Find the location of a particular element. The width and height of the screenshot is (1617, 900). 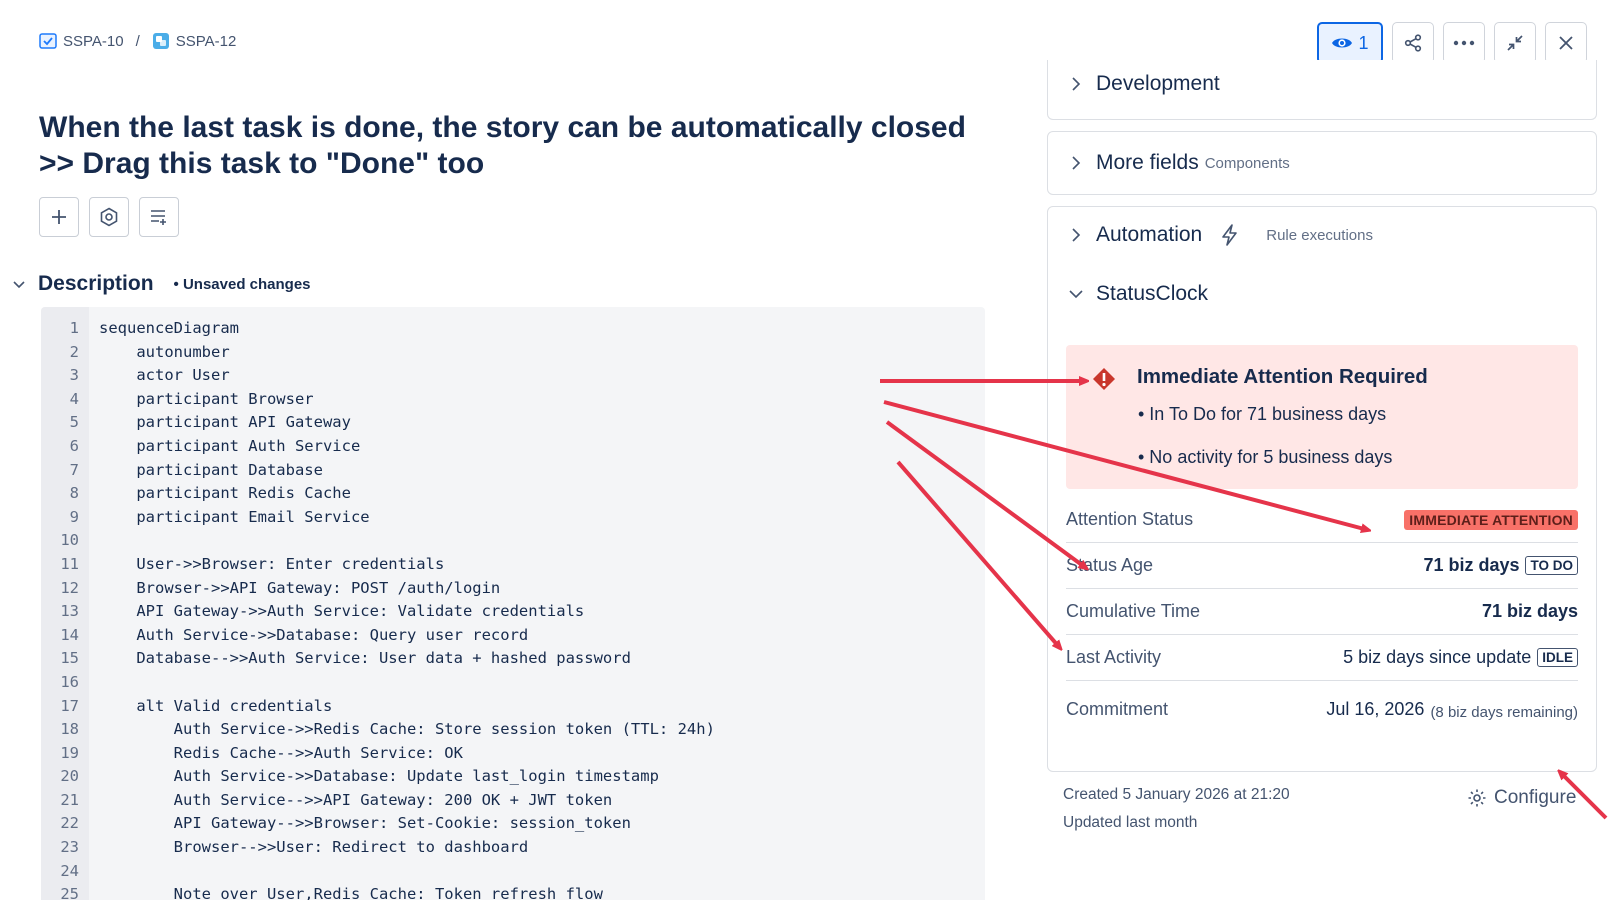

attention-status-row: Attention Status IMMEDIATE ATTENTION is located at coordinates (1322, 520).